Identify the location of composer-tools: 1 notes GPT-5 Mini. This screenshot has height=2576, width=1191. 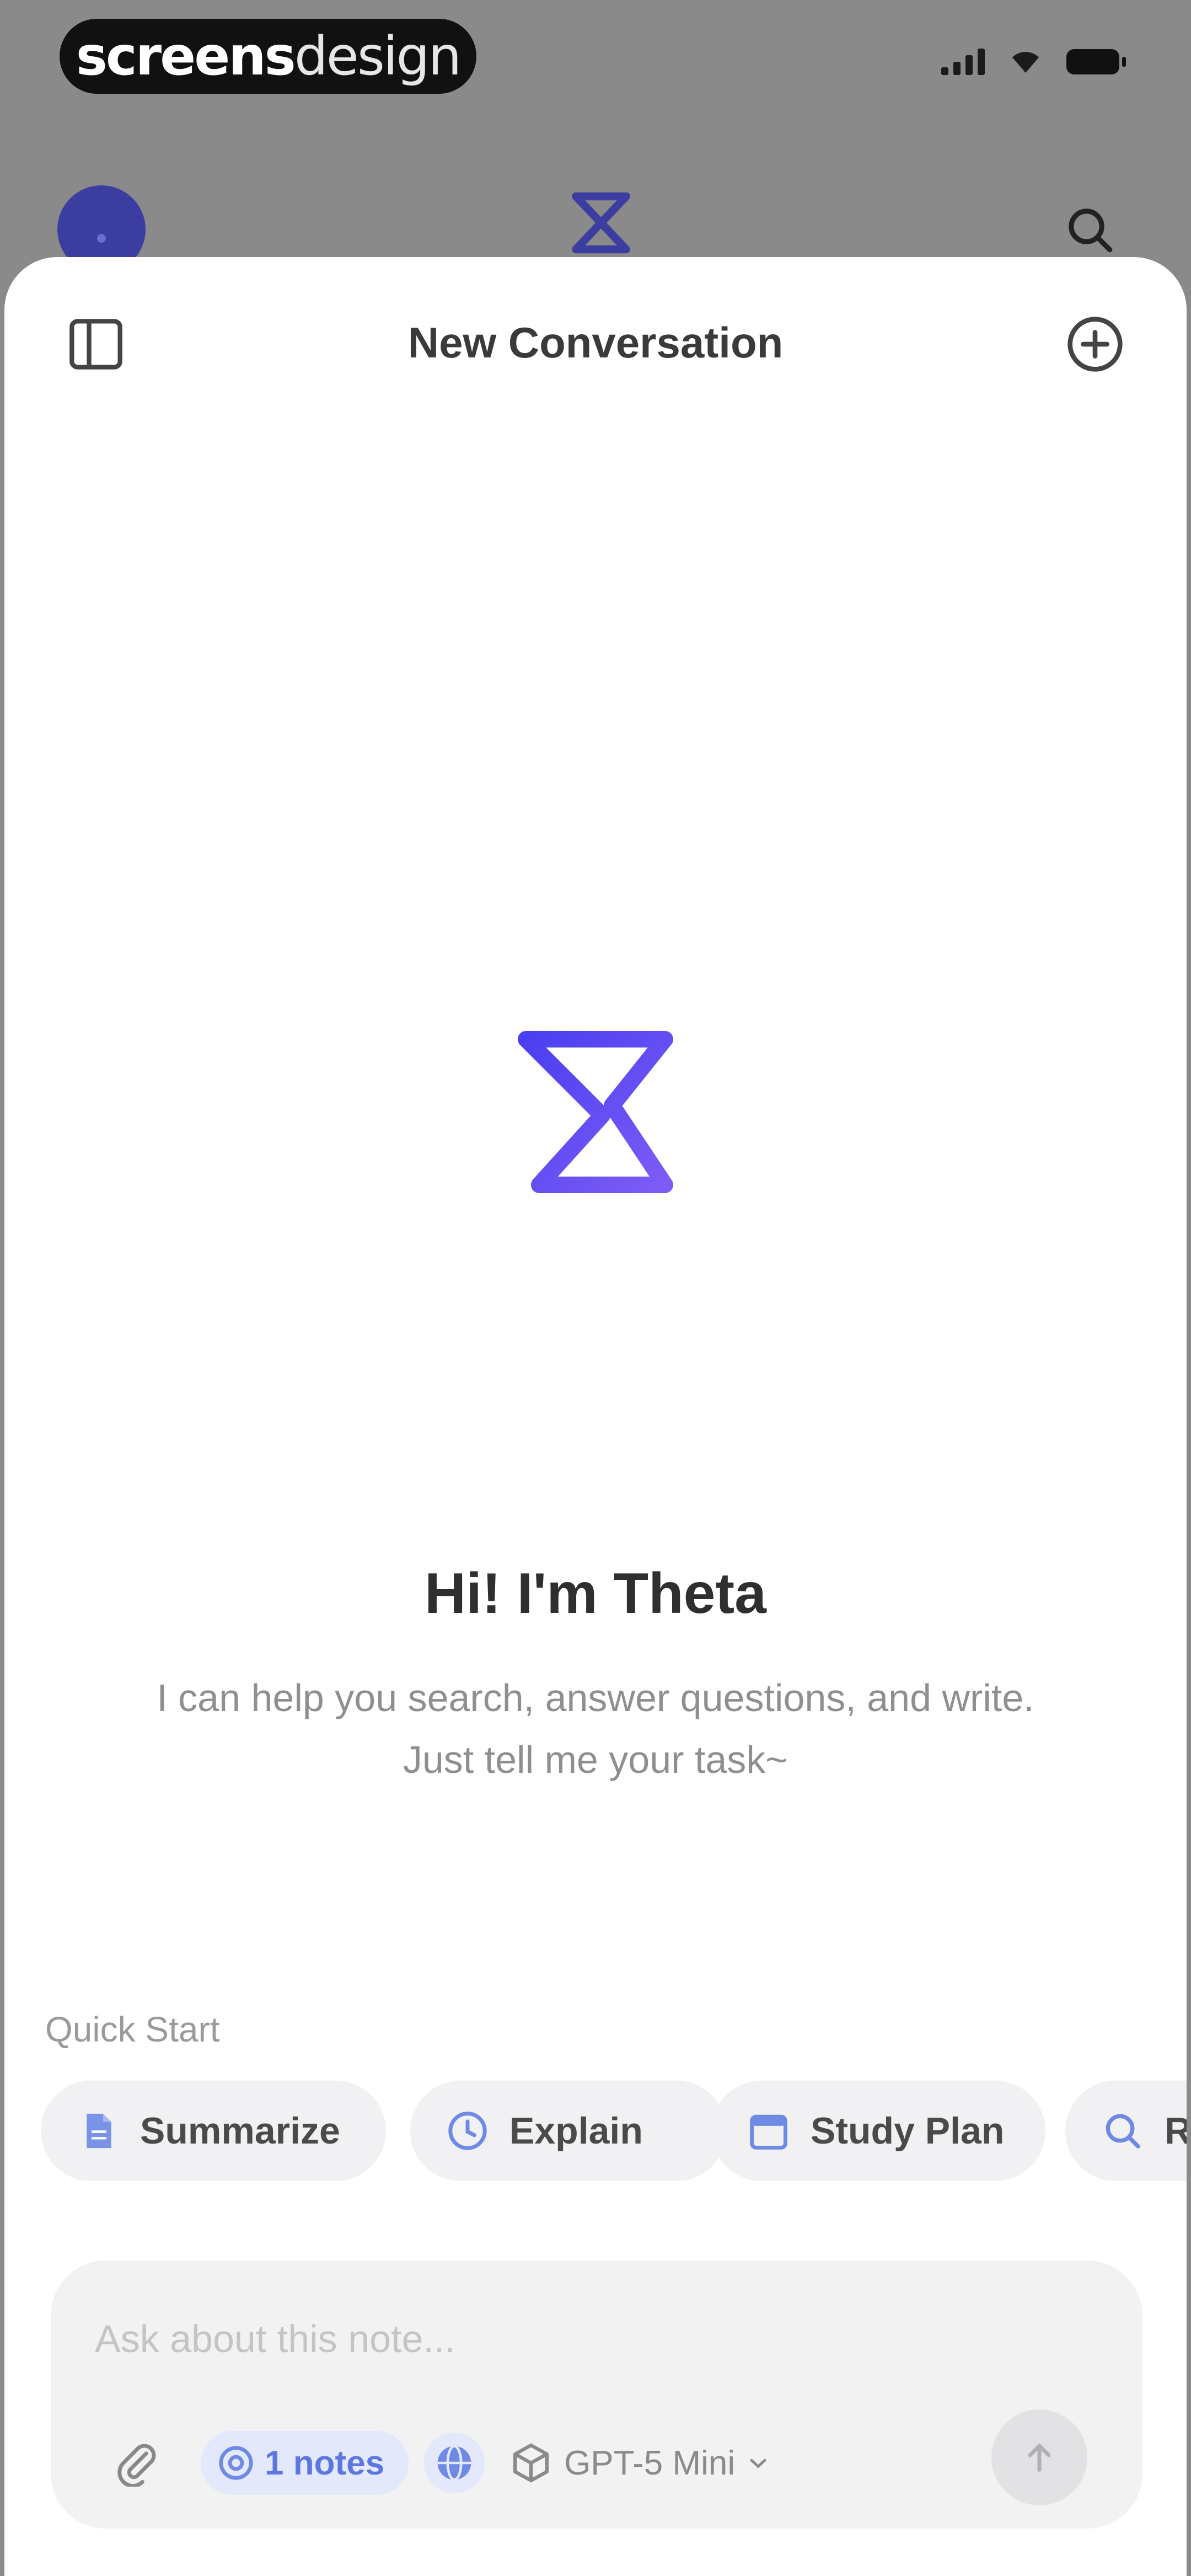
(440, 2462).